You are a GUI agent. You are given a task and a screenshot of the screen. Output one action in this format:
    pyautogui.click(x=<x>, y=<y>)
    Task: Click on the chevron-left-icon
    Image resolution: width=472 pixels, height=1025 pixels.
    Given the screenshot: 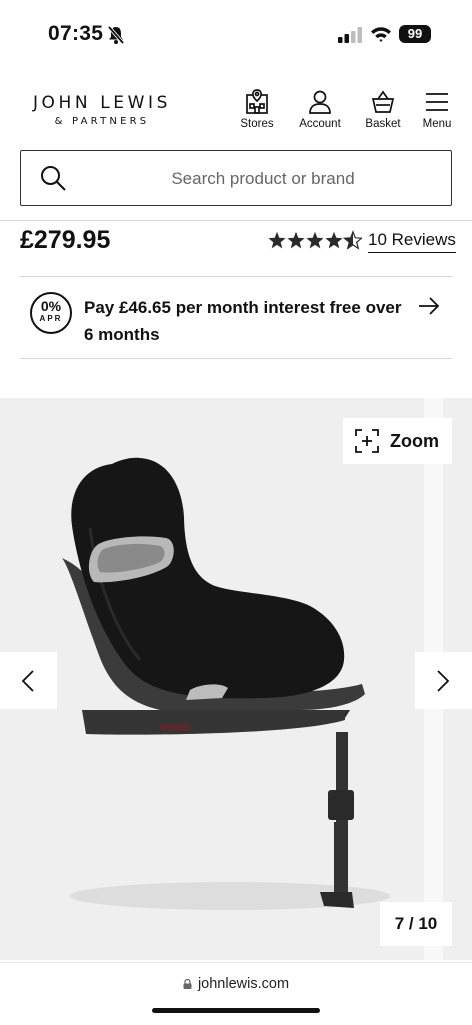 What is the action you would take?
    pyautogui.click(x=27, y=681)
    